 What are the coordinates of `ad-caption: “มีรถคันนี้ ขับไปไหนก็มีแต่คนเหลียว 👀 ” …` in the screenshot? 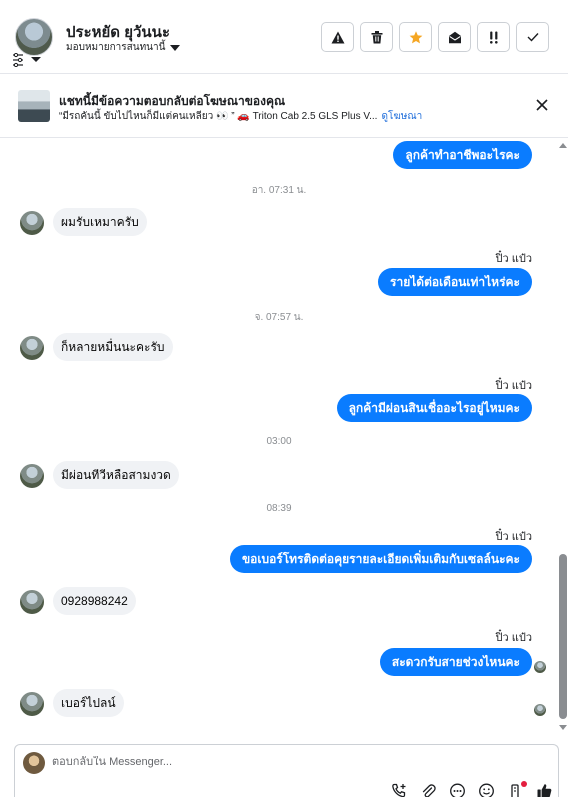 It's located at (218, 116).